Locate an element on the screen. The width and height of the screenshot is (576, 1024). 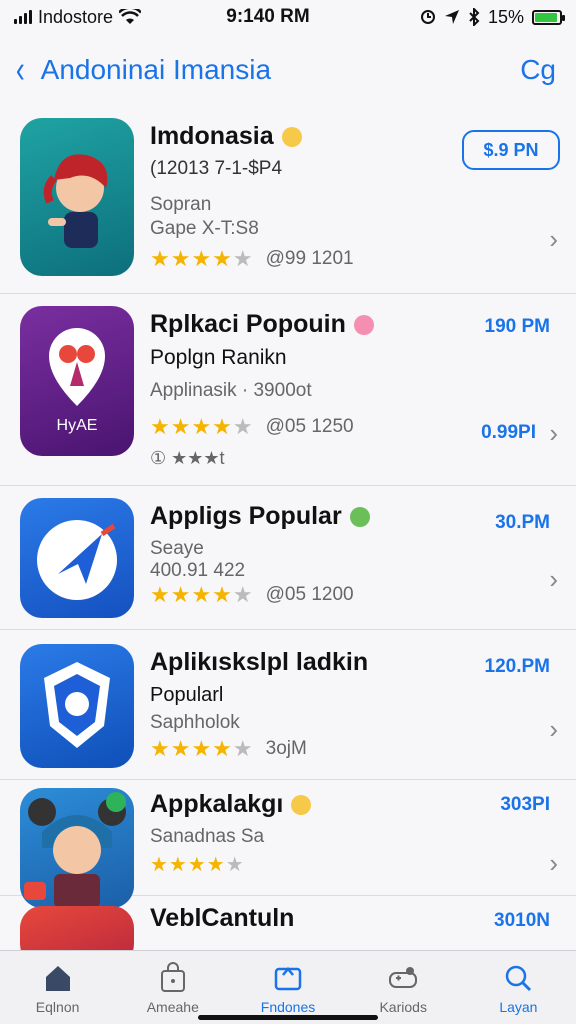
tab-bar: Eqlnon Ameahe Fndones Kariods Layan is located at coordinates (288, 987).